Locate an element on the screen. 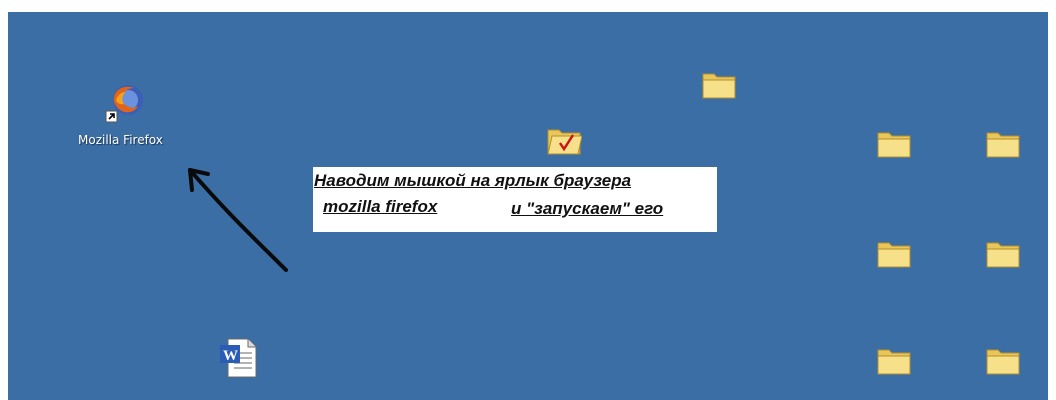  firefox-shortcut is located at coordinates (126, 102).